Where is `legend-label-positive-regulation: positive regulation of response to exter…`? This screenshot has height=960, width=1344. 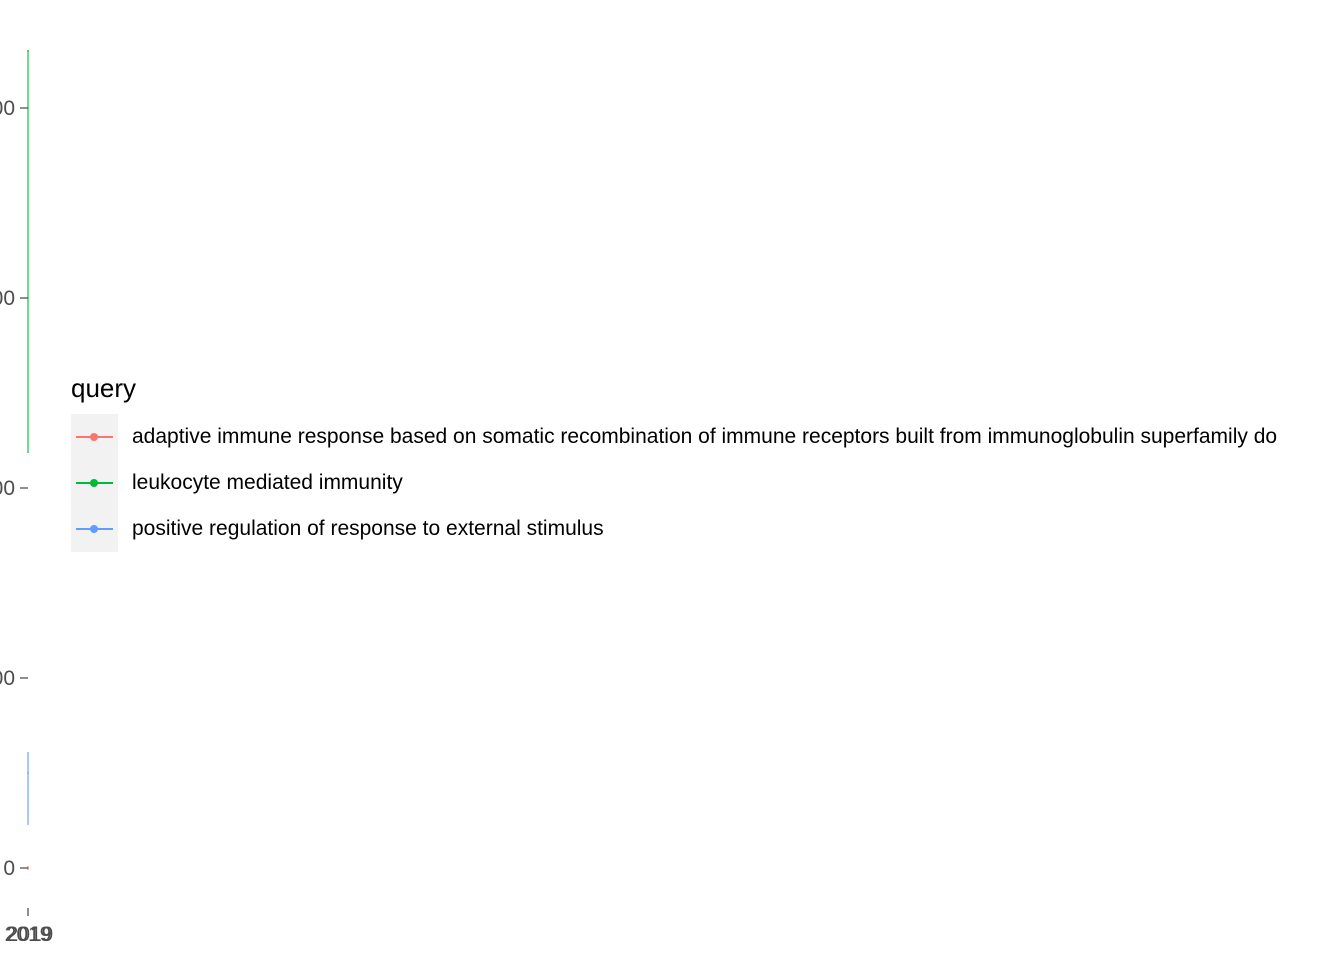
legend-label-positive-regulation: positive regulation of response to exter… is located at coordinates (368, 528).